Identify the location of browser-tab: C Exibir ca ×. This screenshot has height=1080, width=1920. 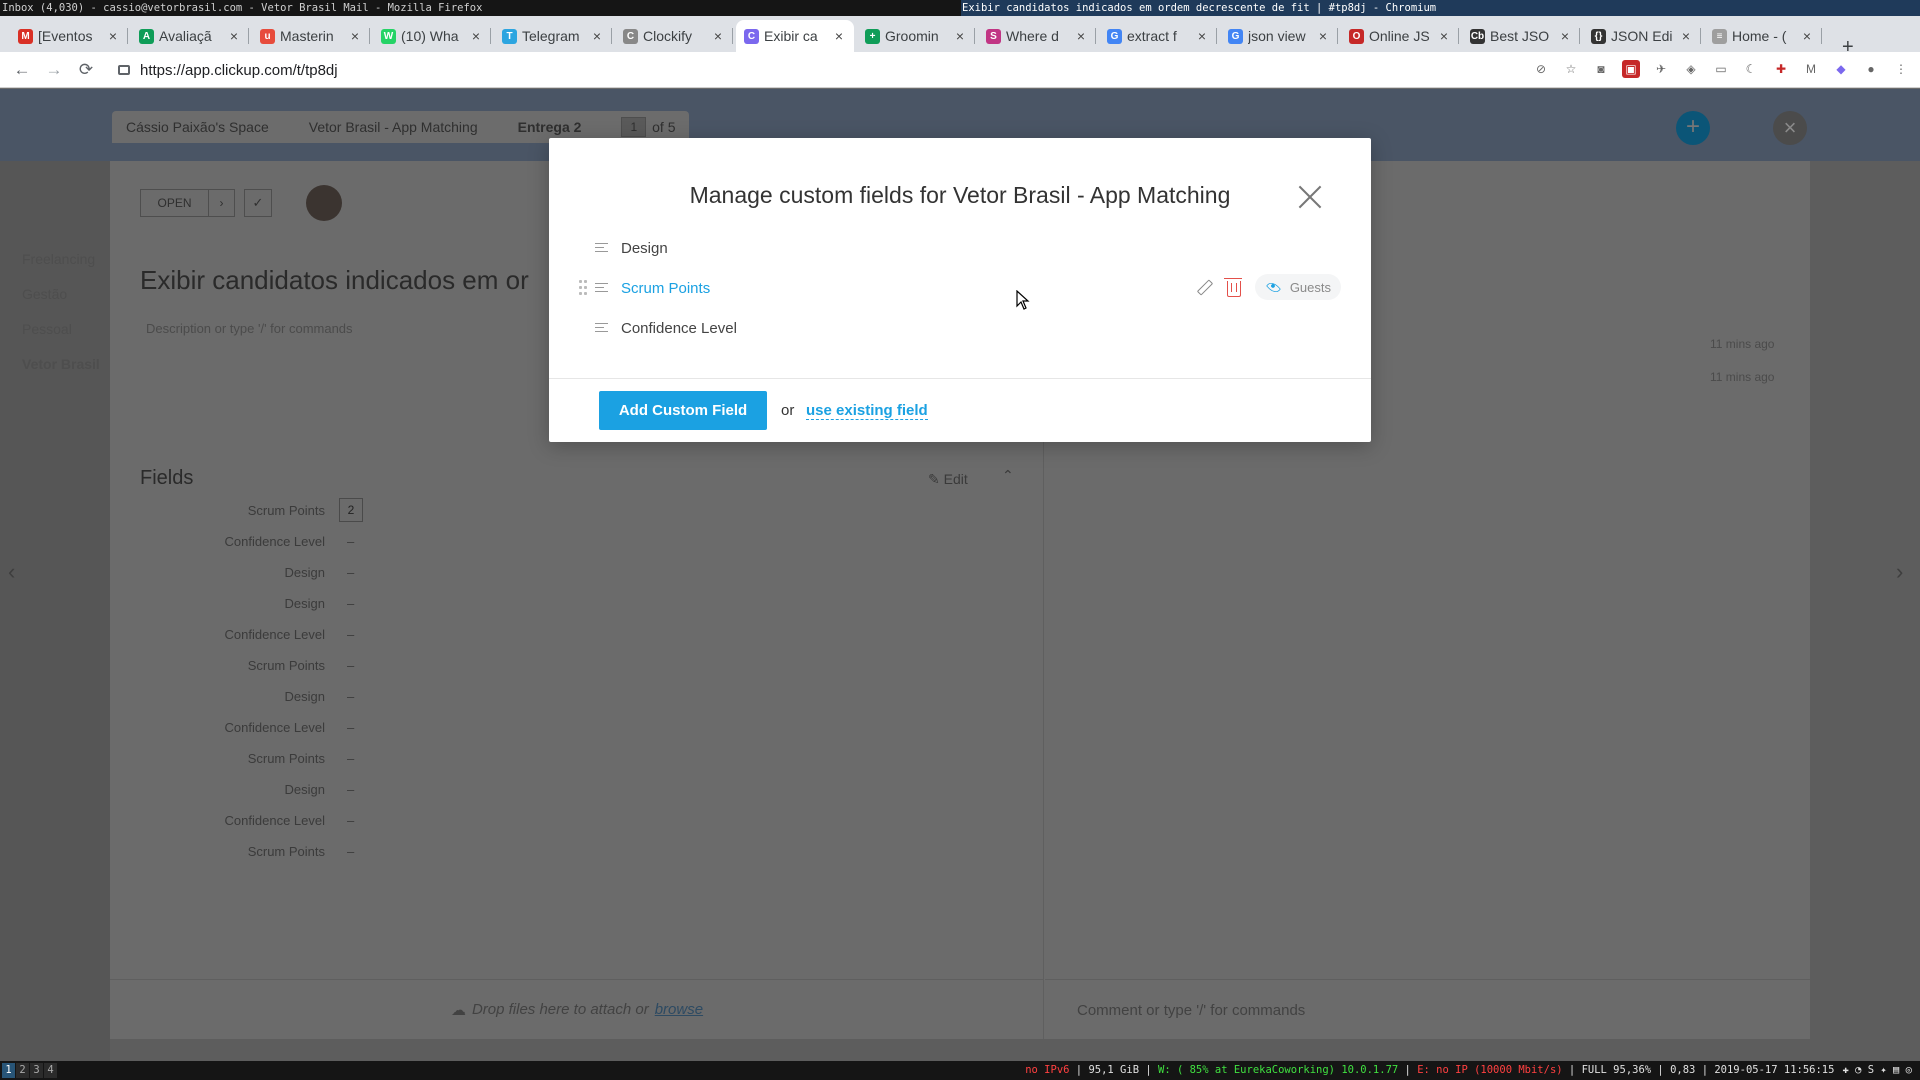
(795, 36).